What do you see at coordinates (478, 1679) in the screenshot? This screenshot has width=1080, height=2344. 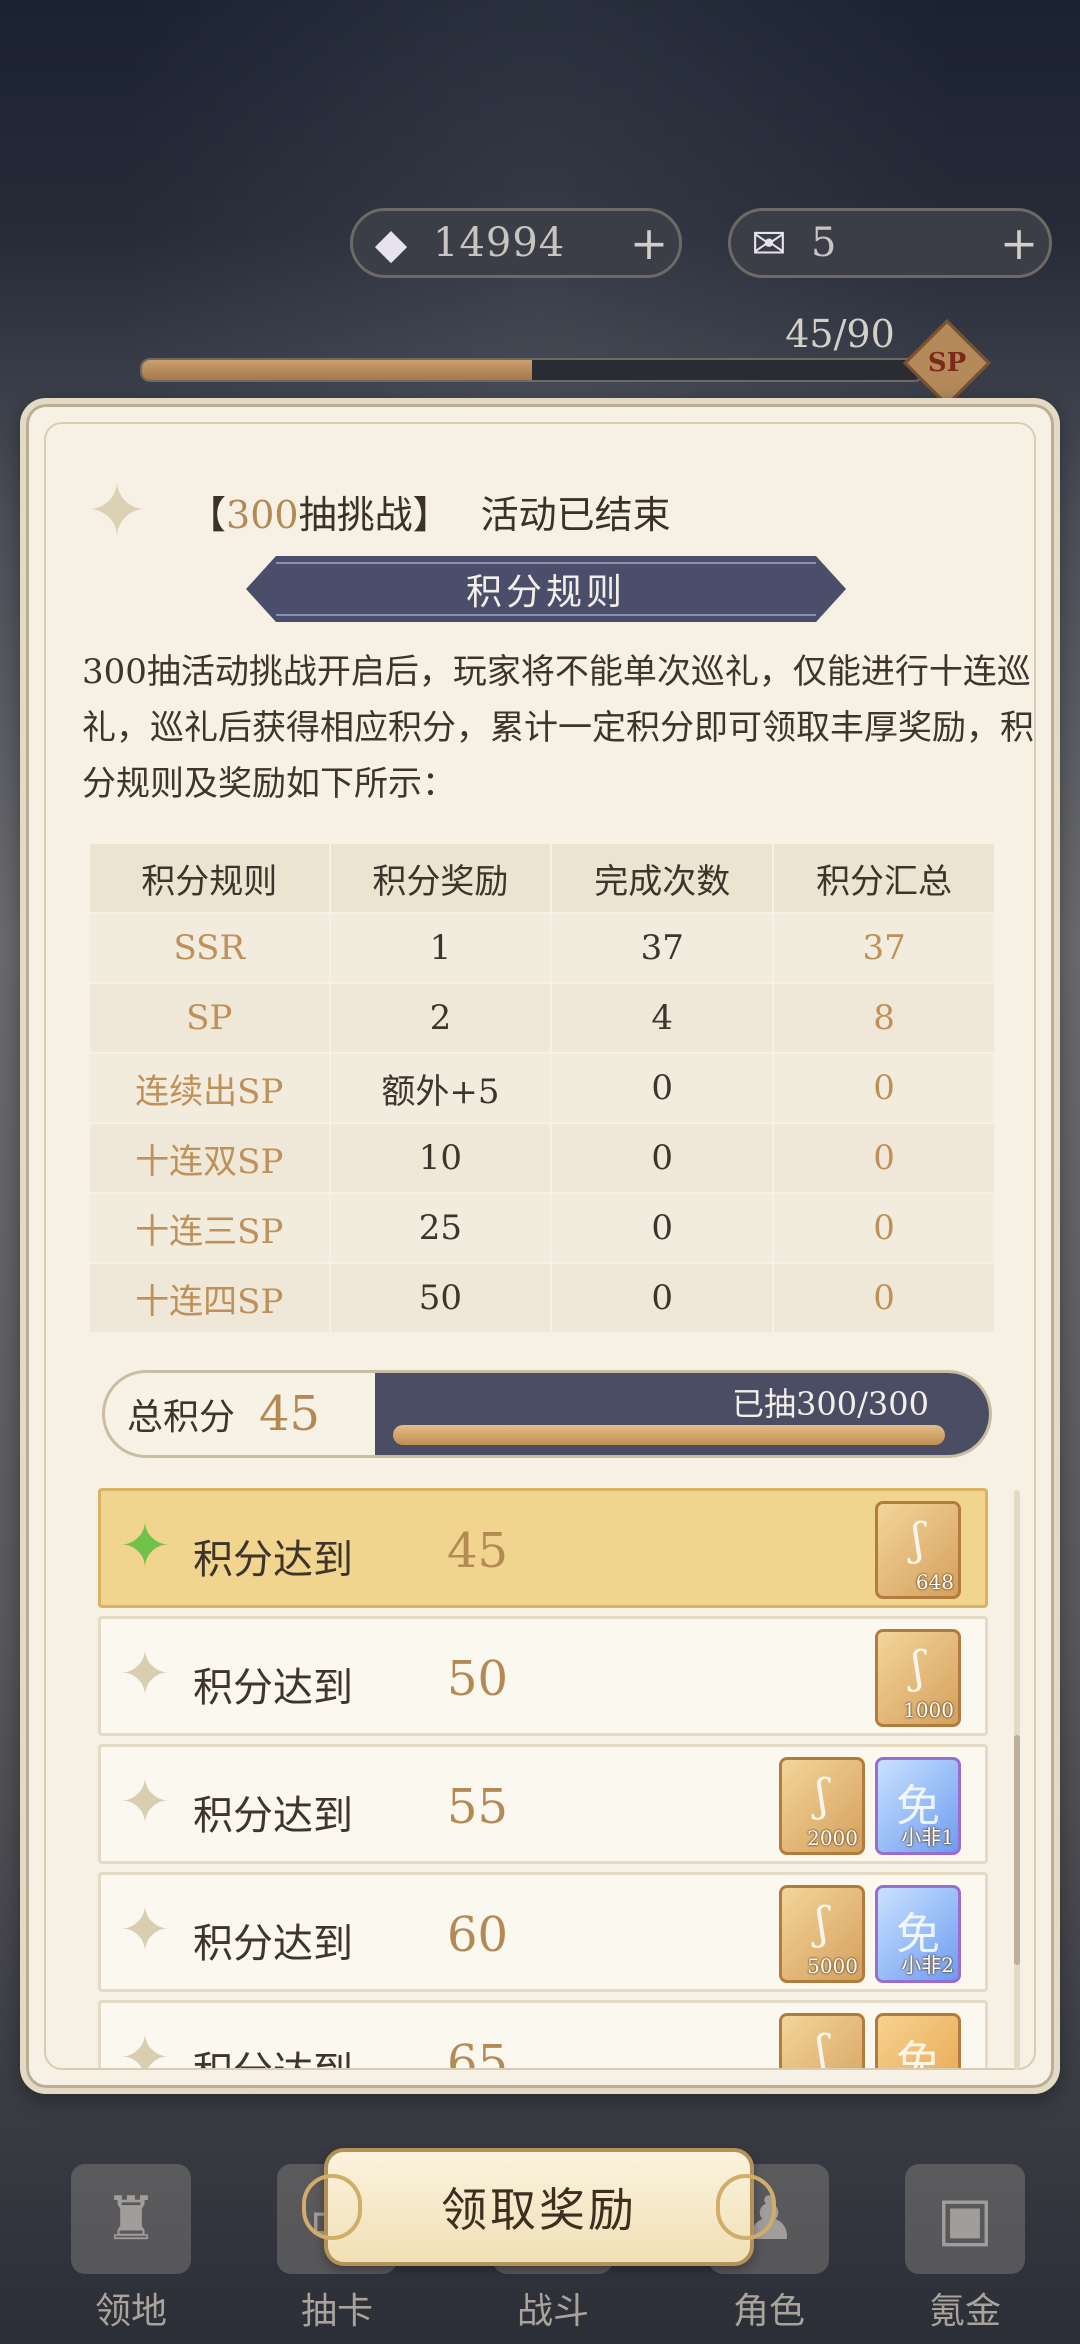 I see `reward-threshold-value: 50` at bounding box center [478, 1679].